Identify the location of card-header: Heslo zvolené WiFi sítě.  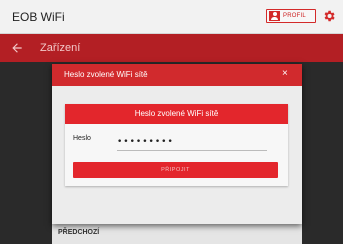
(176, 114).